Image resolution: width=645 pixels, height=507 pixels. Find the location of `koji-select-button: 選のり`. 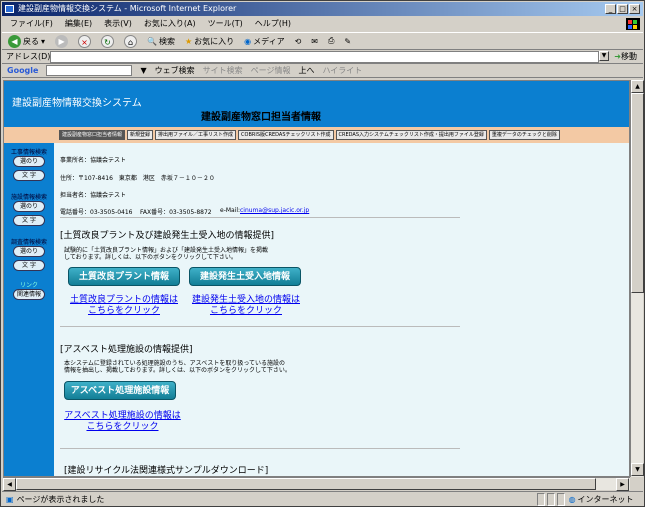

koji-select-button: 選のり is located at coordinates (29, 161).